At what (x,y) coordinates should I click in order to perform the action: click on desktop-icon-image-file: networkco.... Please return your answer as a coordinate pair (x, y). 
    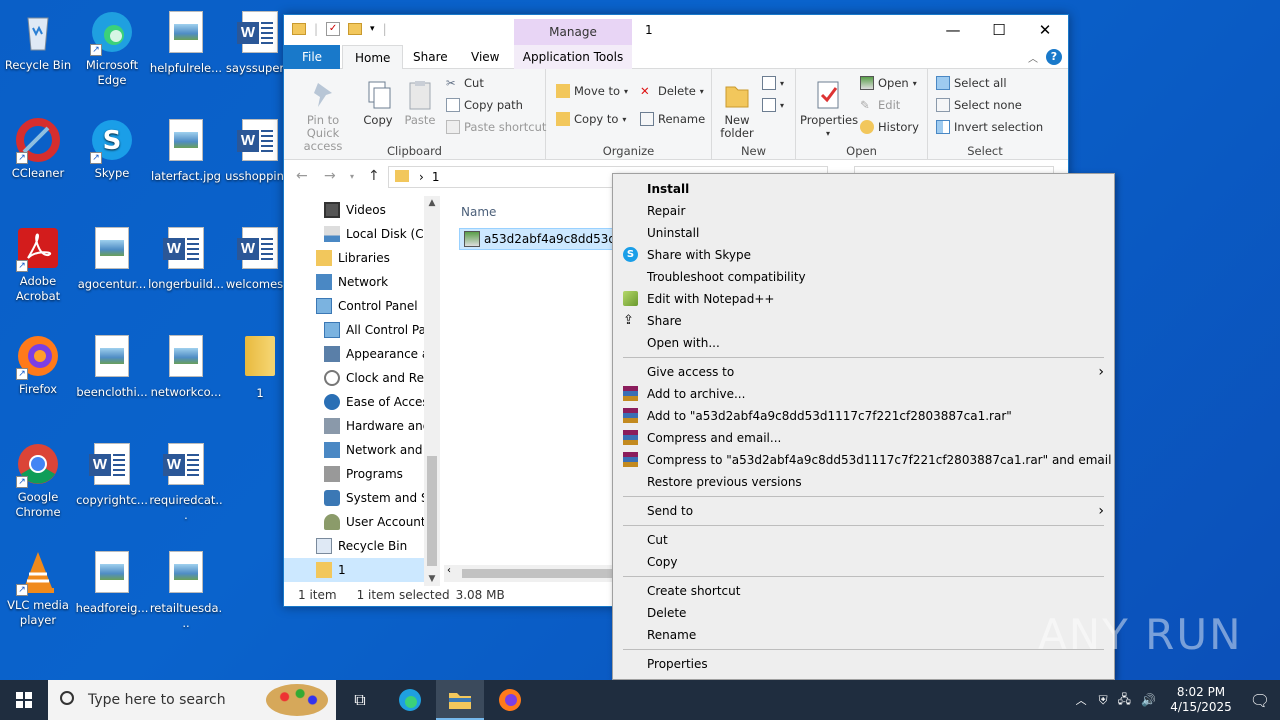
    Looking at the image, I should click on (186, 366).